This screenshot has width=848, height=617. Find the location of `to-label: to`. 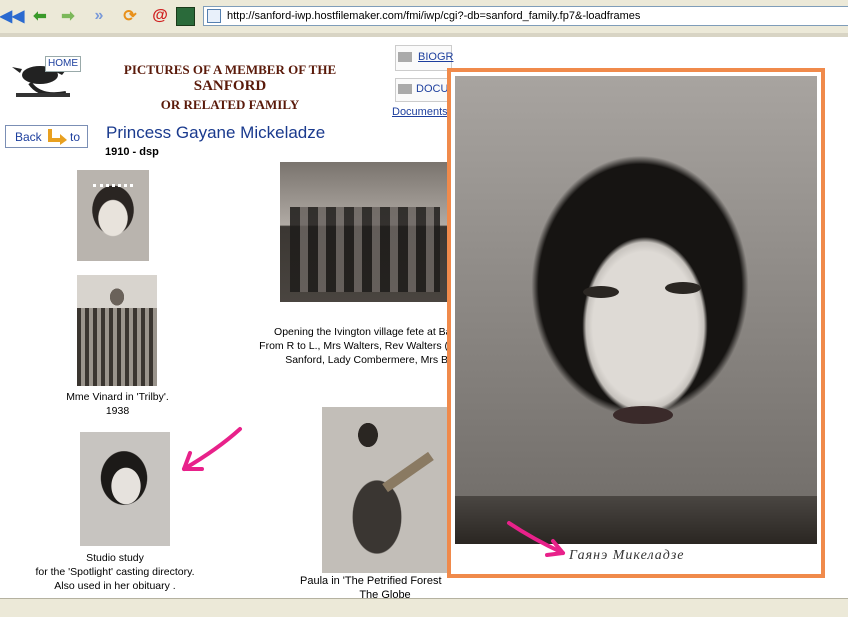

to-label: to is located at coordinates (75, 137).